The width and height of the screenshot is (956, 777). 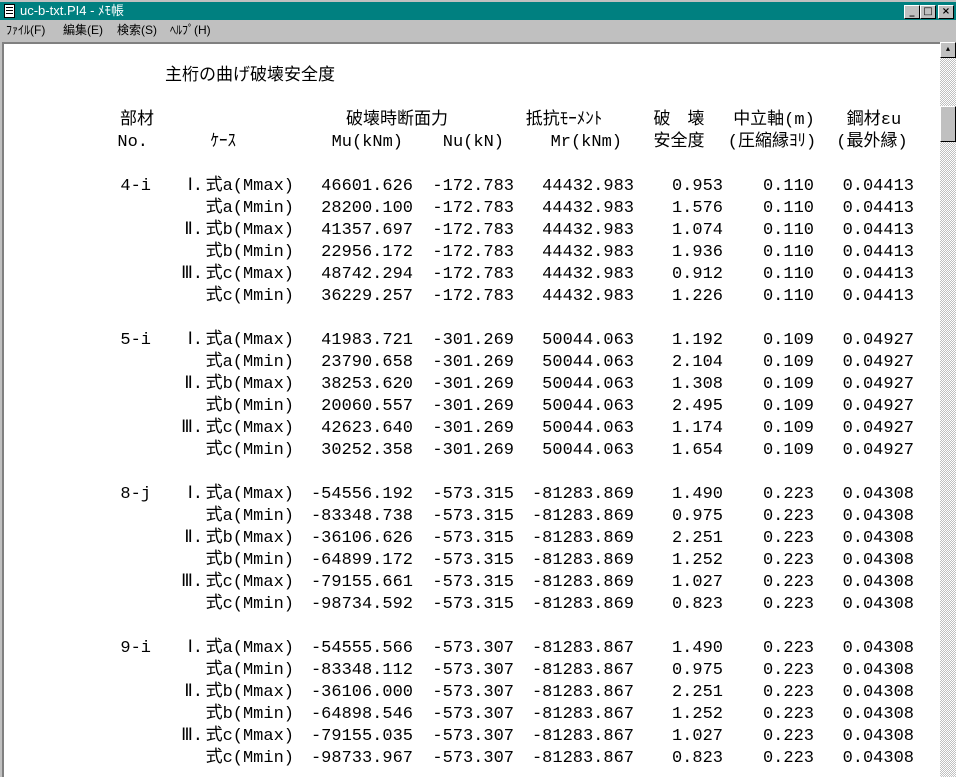 What do you see at coordinates (948, 409) in the screenshot?
I see `vertical-scrollbar: ▲` at bounding box center [948, 409].